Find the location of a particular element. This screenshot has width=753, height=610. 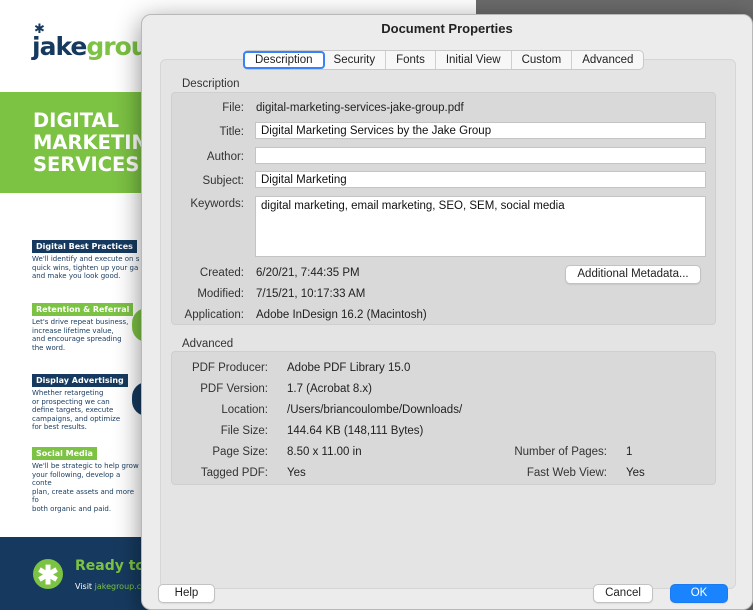

number-of-pages-value: 1 is located at coordinates (629, 452).